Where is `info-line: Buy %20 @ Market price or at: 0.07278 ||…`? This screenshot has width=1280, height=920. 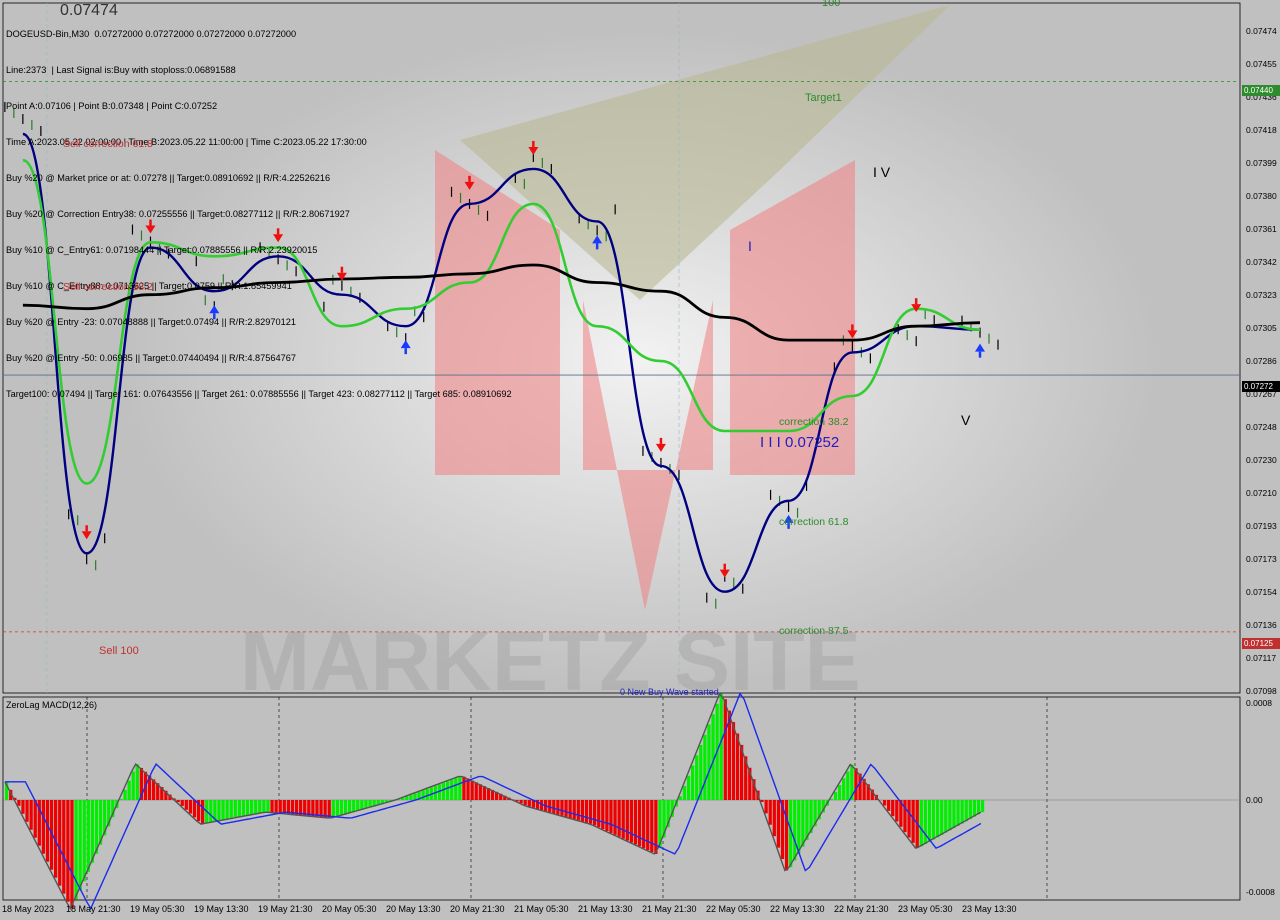
info-line: Buy %20 @ Market price or at: 0.07278 ||… is located at coordinates (168, 178).